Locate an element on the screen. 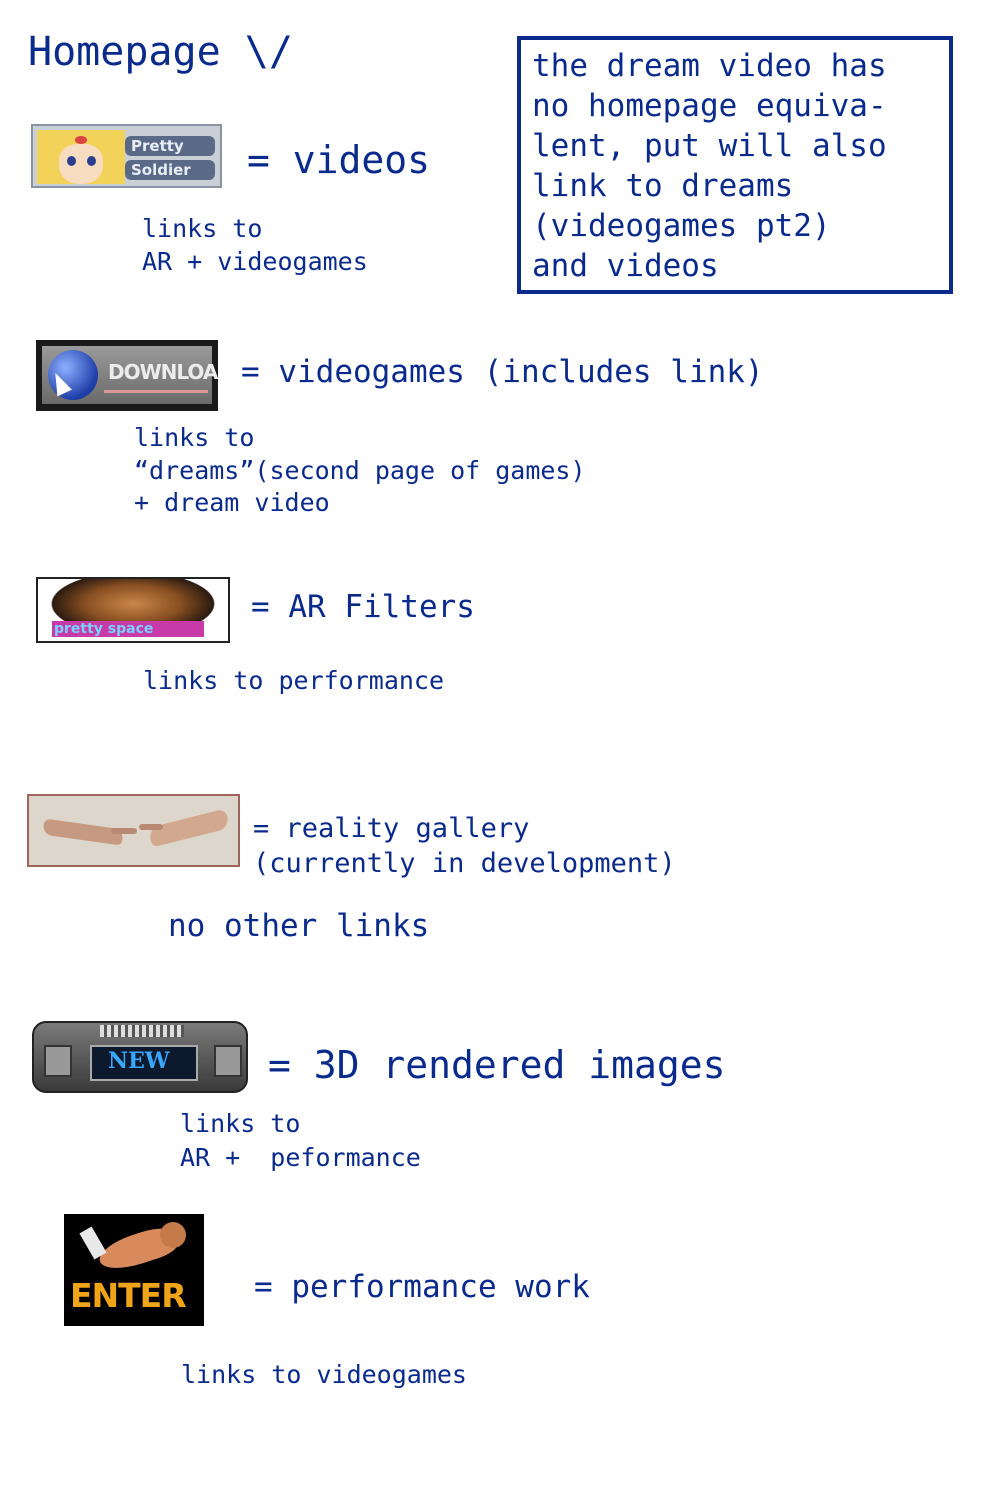 Image resolution: width=1000 pixels, height=1500 pixels. note-line: lent, put will also is located at coordinates (709, 146).